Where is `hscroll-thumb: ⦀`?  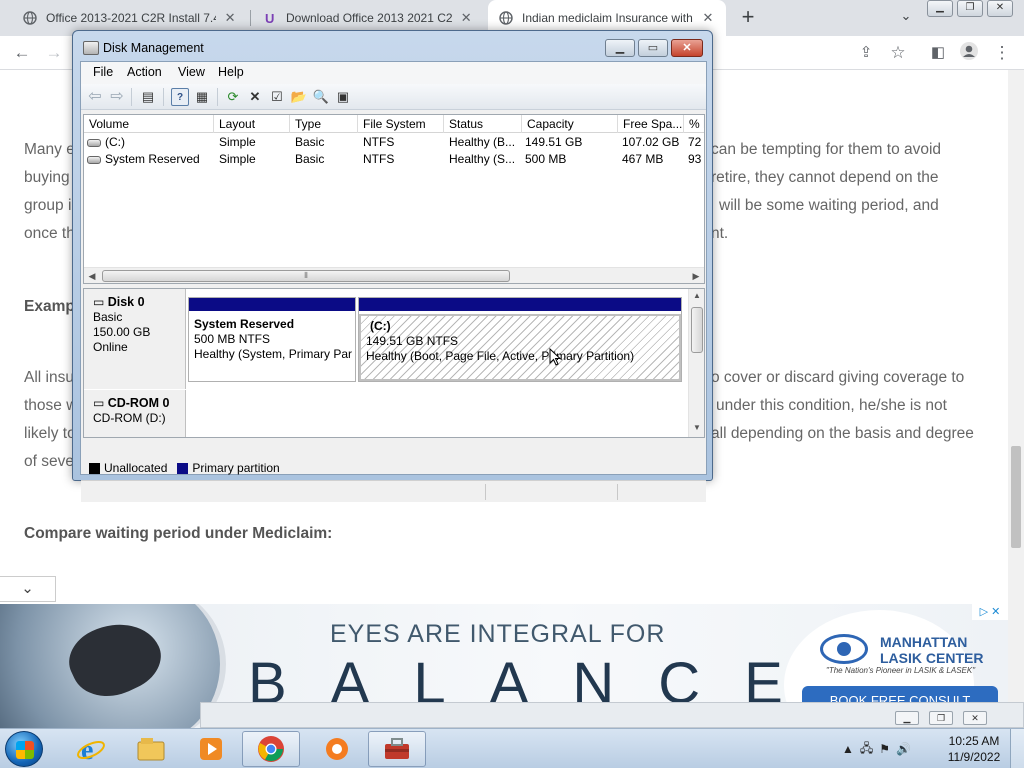
hscroll-thumb: ⦀ is located at coordinates (306, 276).